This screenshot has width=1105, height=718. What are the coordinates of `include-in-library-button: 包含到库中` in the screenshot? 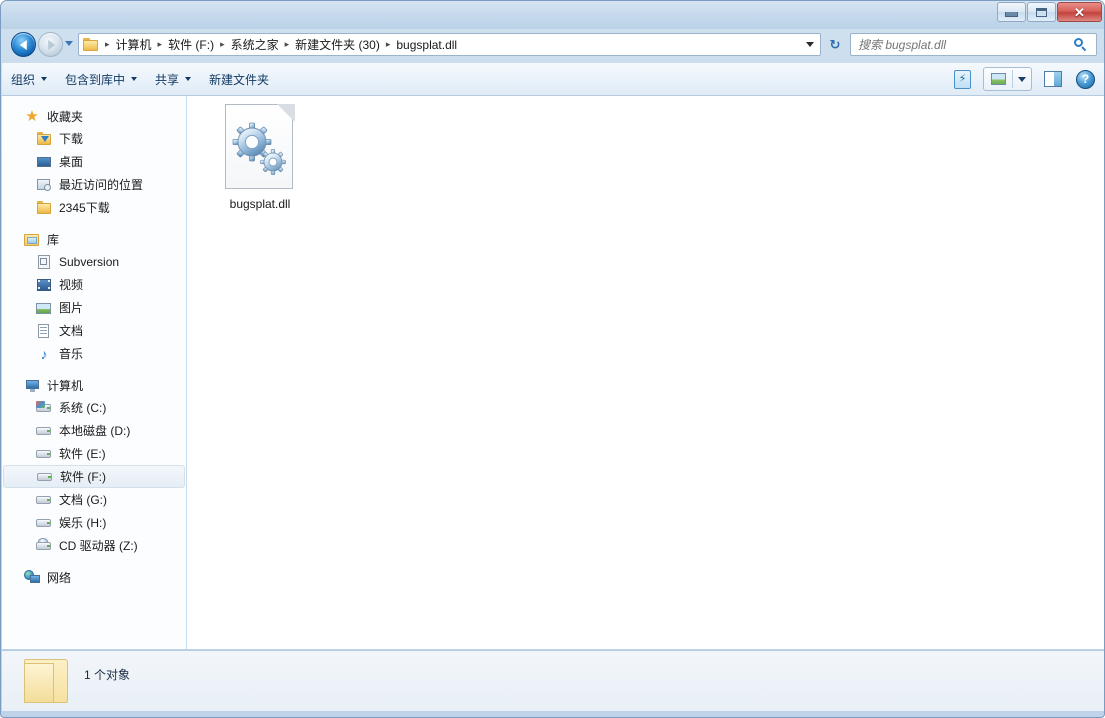 It's located at (101, 79).